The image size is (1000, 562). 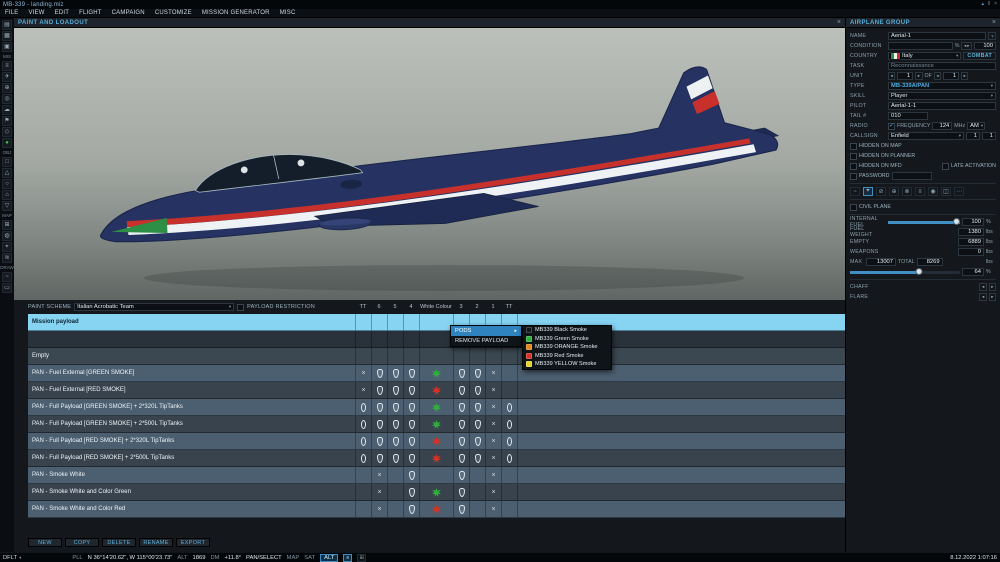 What do you see at coordinates (979, 56) in the screenshot?
I see `combat-button: COMBAT` at bounding box center [979, 56].